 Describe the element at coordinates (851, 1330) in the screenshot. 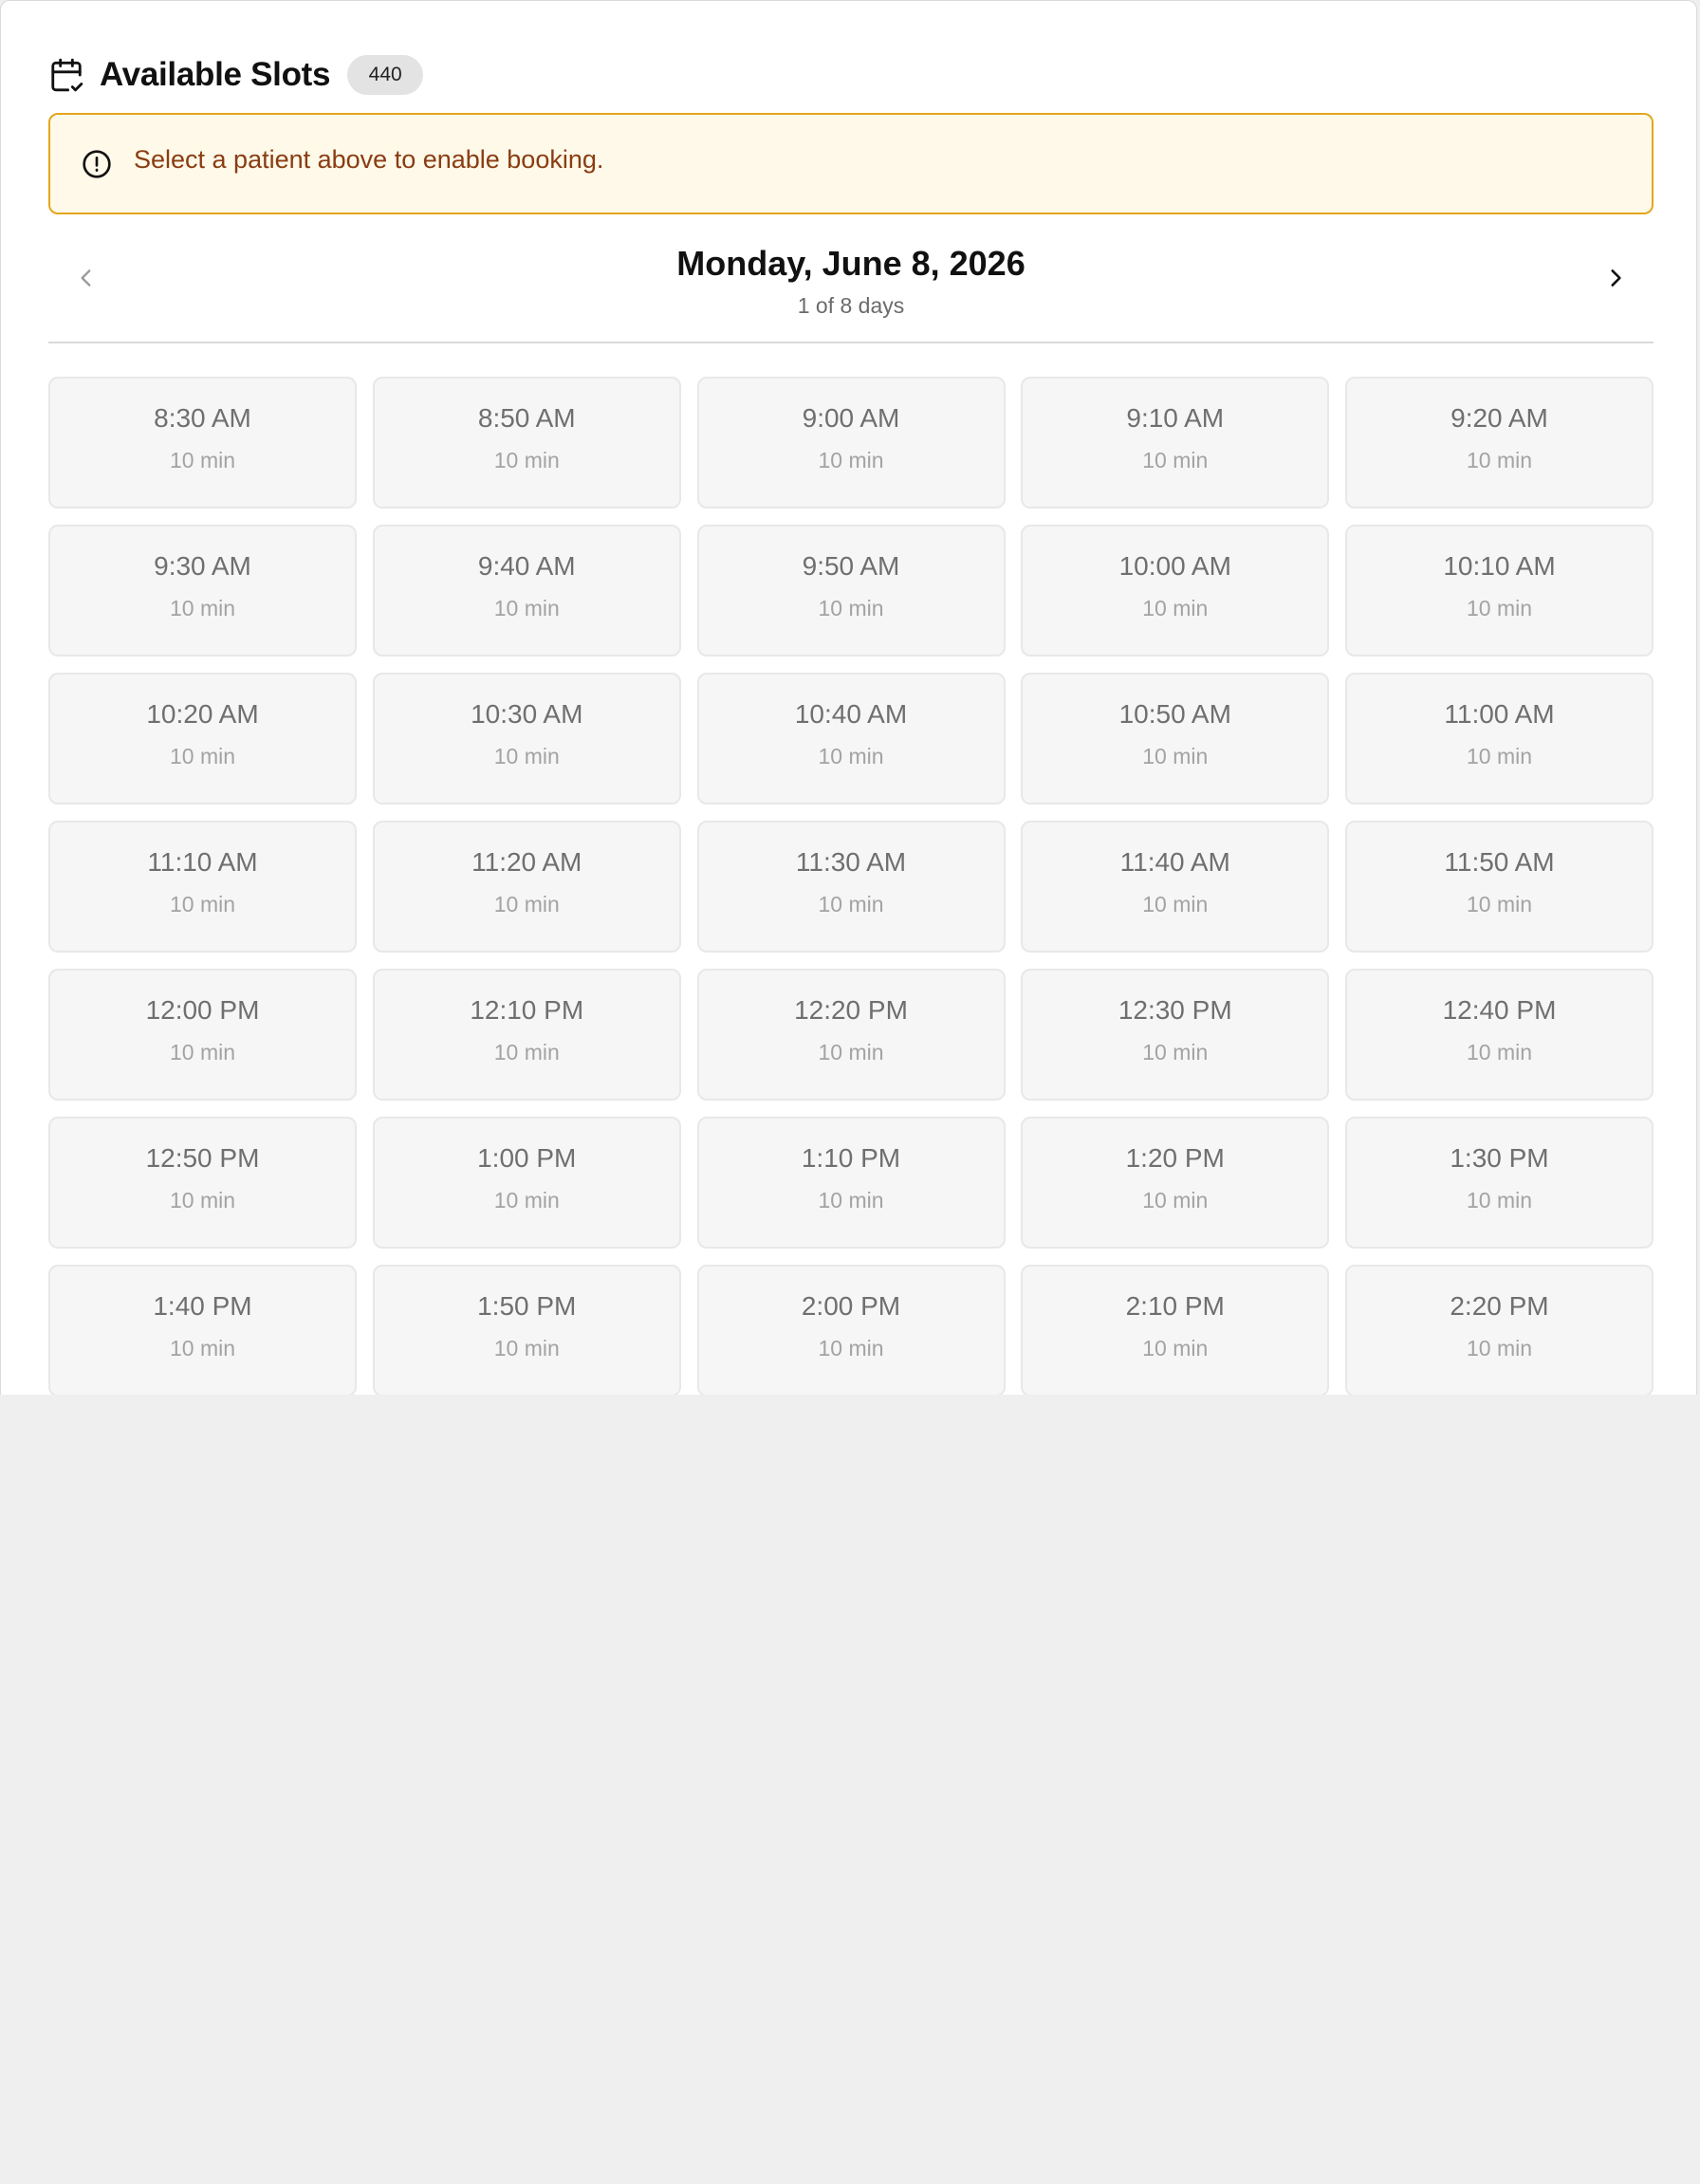

I see `time-slot-button: 2:00 PM 10 min` at that location.